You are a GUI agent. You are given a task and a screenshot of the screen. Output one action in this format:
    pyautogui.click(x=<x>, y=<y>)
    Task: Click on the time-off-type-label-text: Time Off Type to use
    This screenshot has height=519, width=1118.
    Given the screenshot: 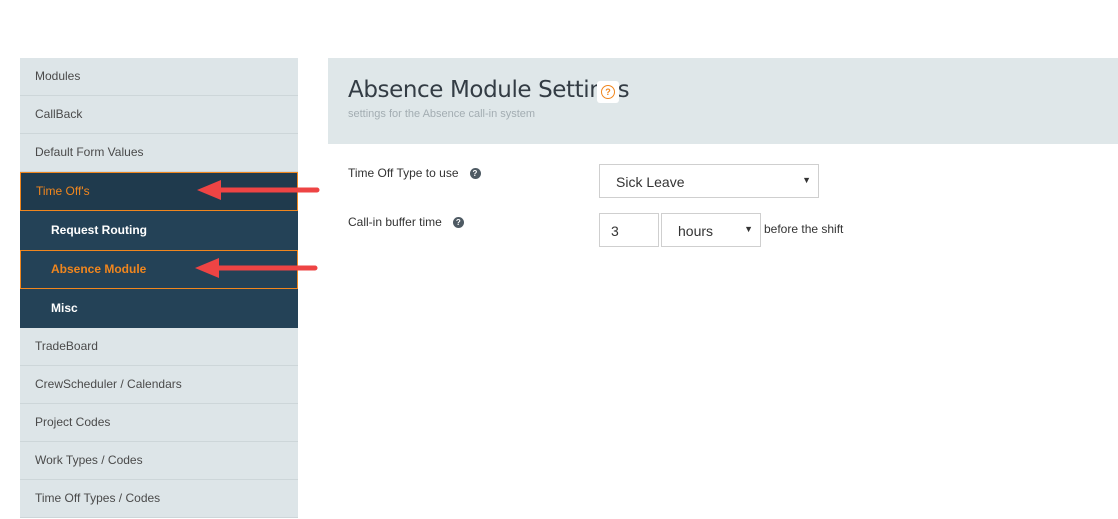 What is the action you would take?
    pyautogui.click(x=403, y=173)
    